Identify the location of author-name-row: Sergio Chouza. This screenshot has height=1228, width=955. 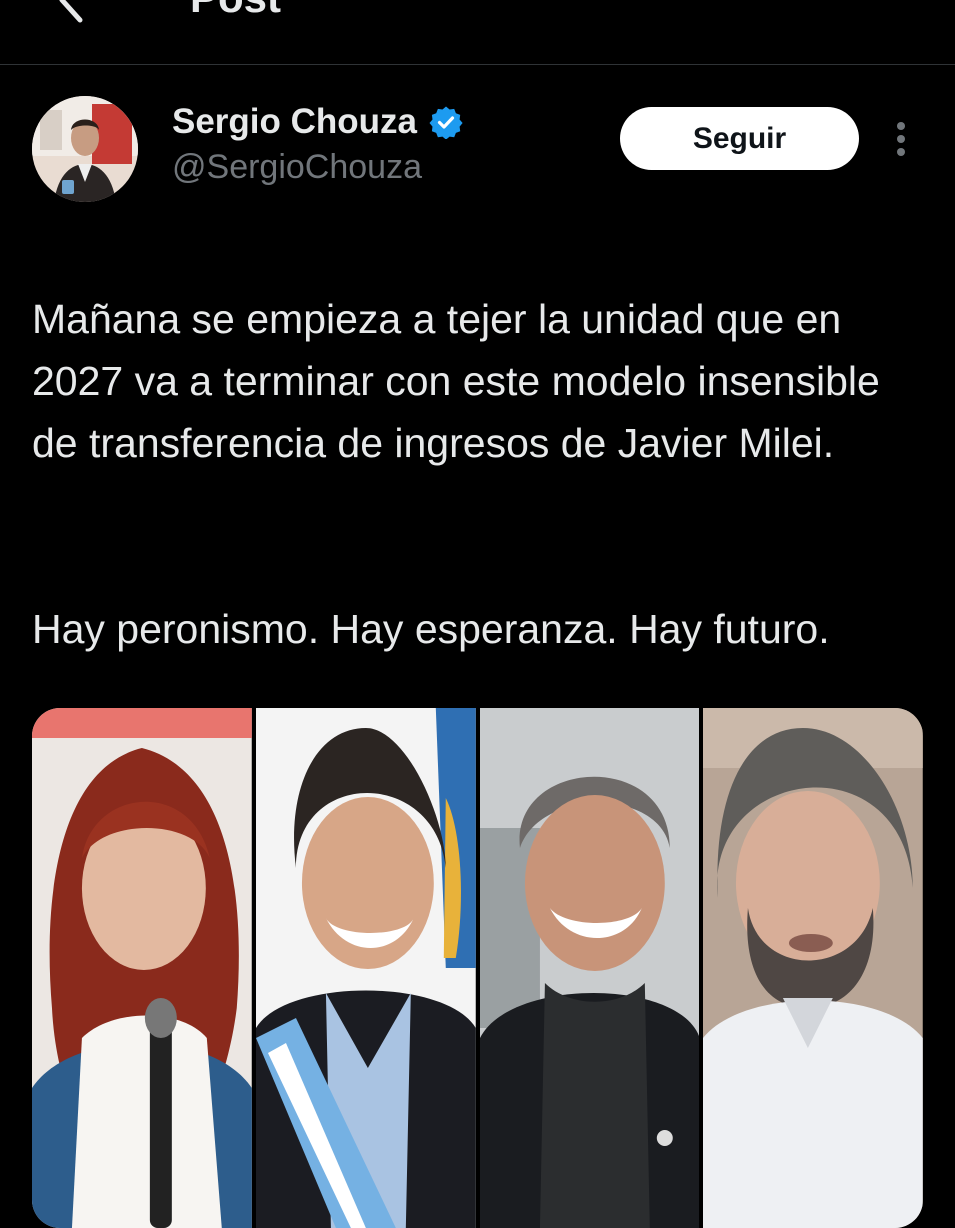
(317, 122).